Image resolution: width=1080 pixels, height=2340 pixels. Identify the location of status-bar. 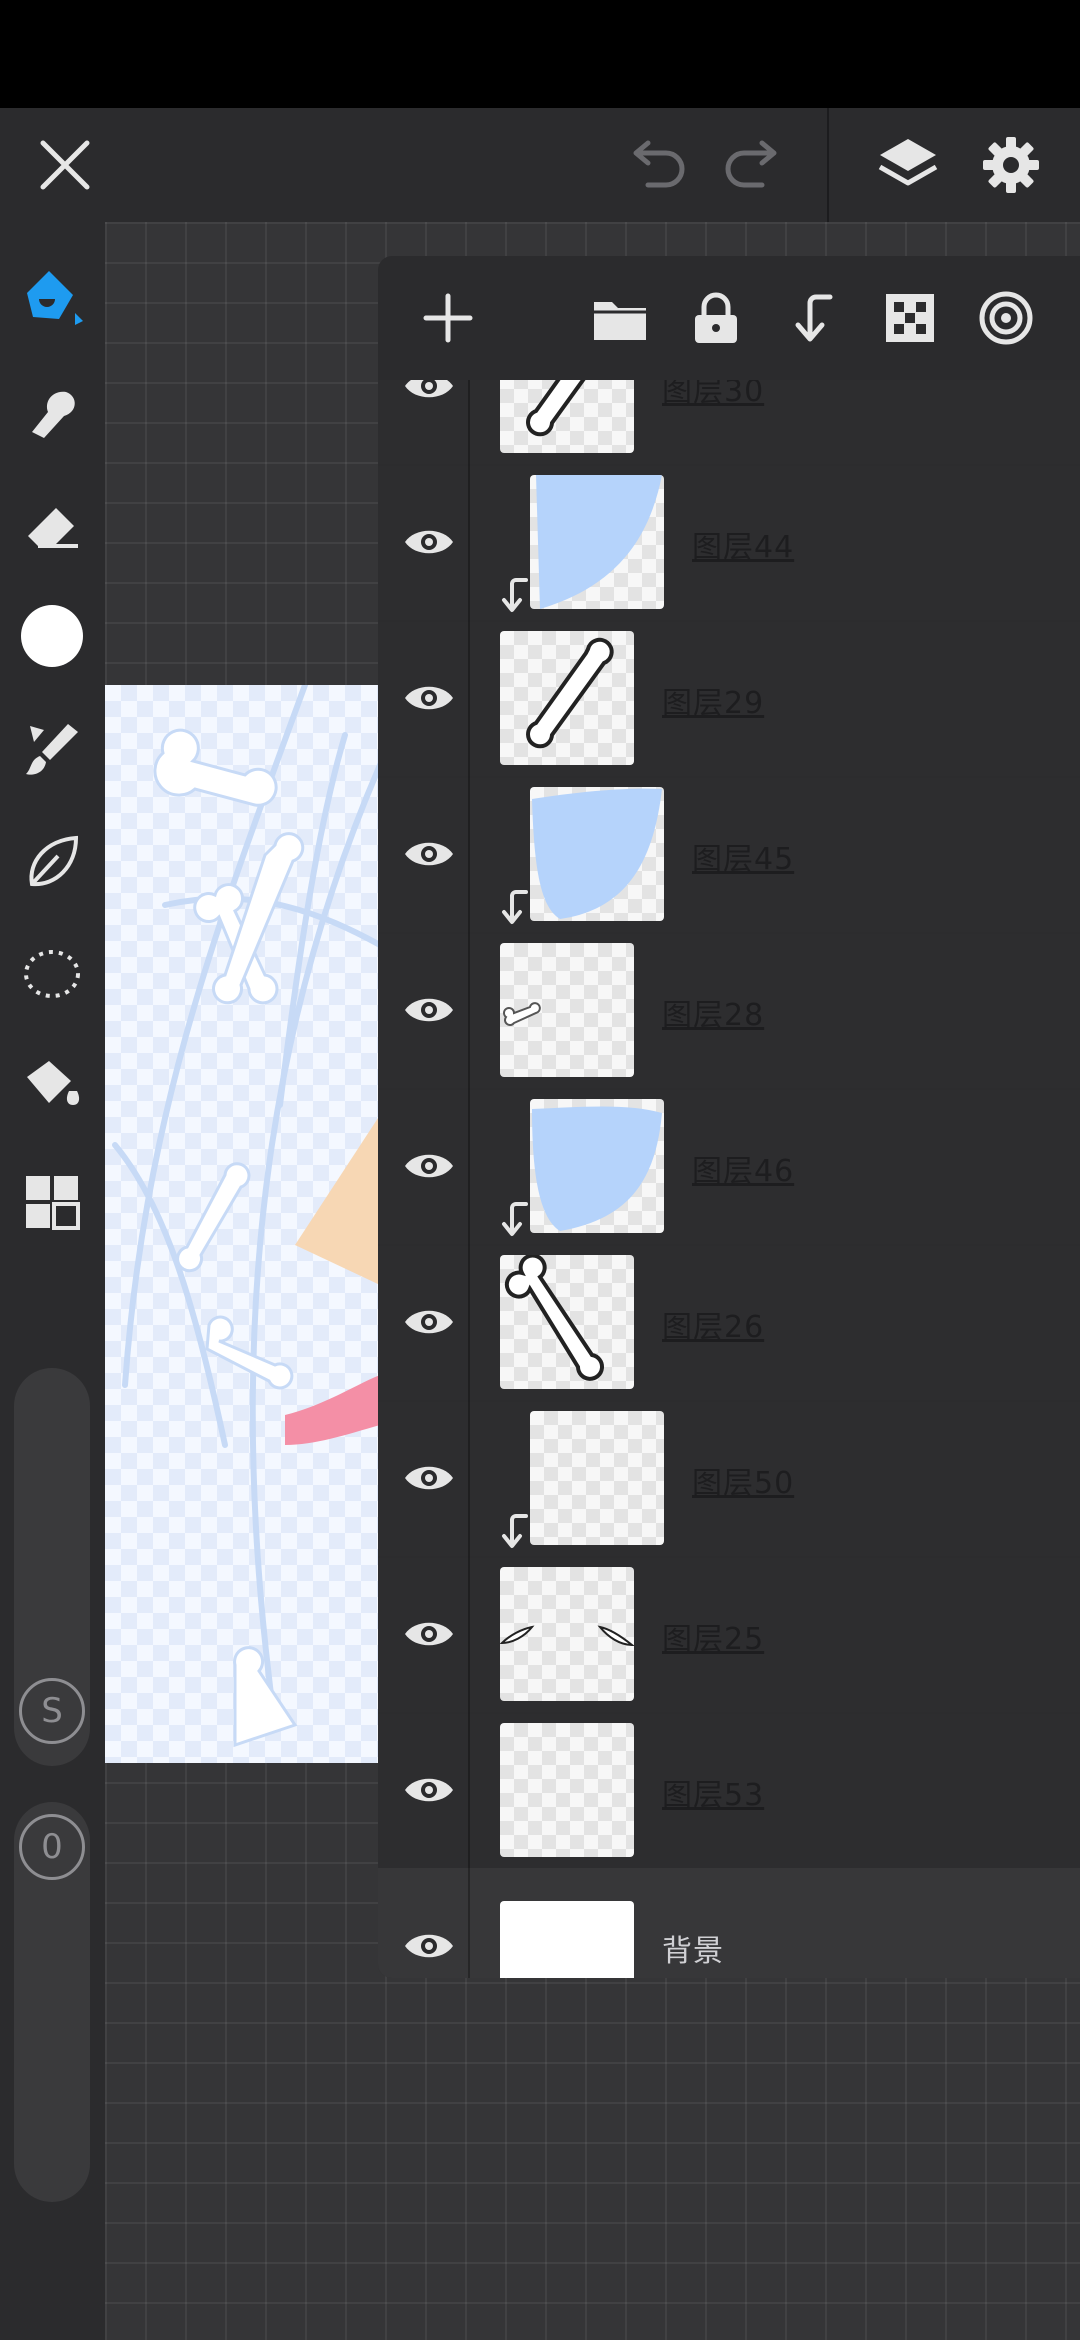
(540, 54).